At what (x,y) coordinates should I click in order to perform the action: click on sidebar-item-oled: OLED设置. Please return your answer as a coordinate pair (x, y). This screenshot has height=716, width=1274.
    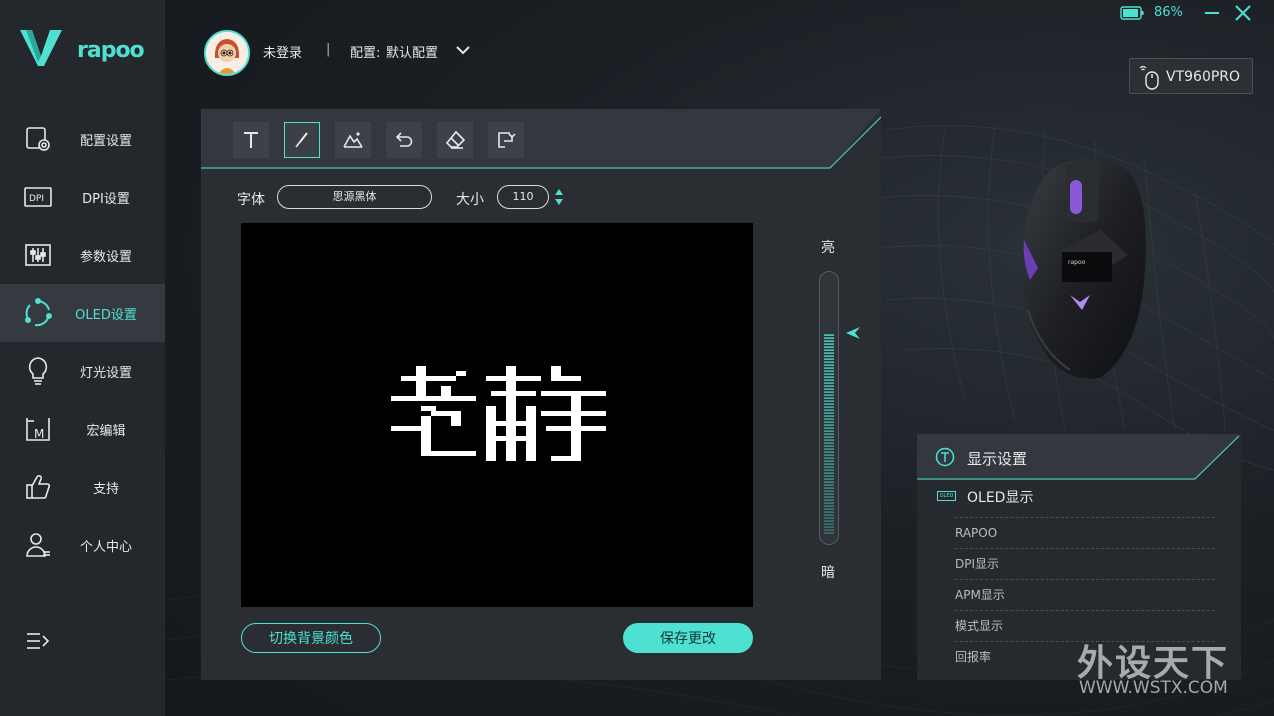
    Looking at the image, I should click on (82, 313).